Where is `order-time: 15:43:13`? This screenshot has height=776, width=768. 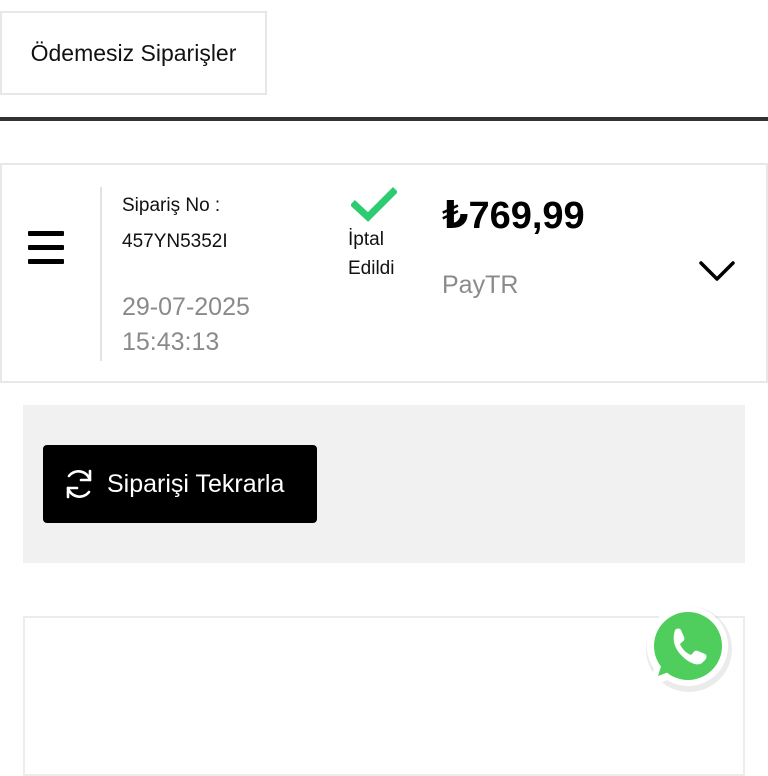
order-time: 15:43:13 is located at coordinates (171, 342).